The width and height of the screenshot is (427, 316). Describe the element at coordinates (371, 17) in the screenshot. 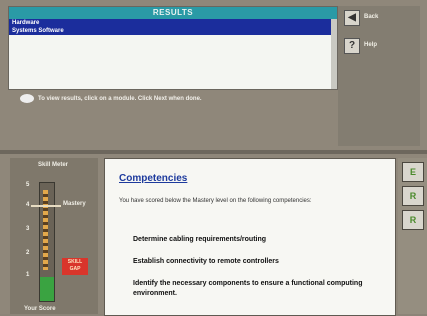

I see `back-button-label: Back` at that location.